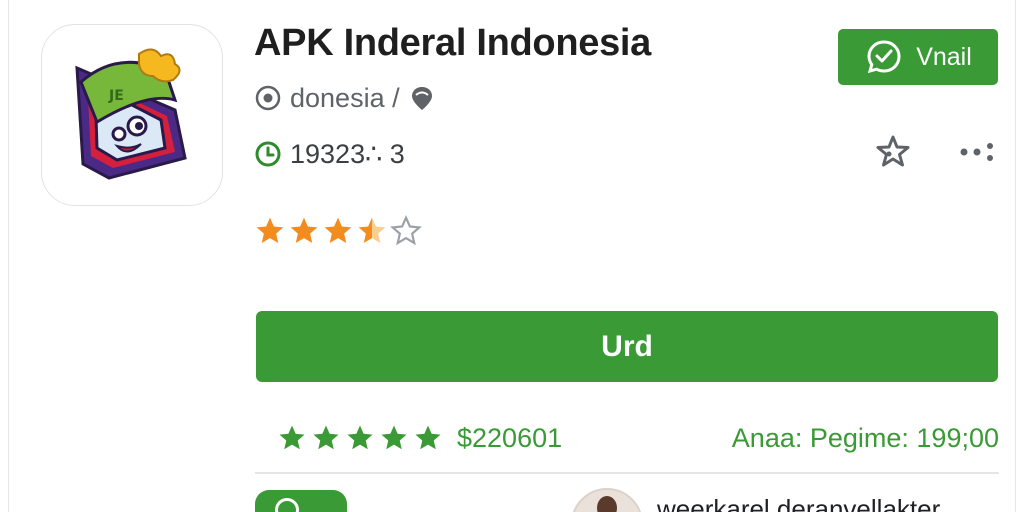 The width and height of the screenshot is (1024, 512). I want to click on star-empty-icon, so click(406, 230).